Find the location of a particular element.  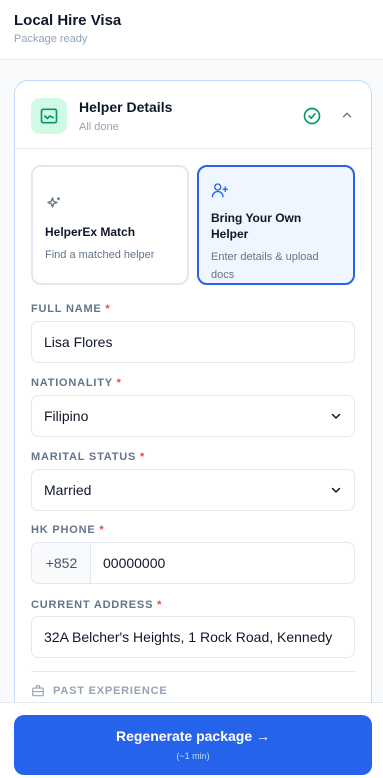

user-plus-icon is located at coordinates (220, 190).